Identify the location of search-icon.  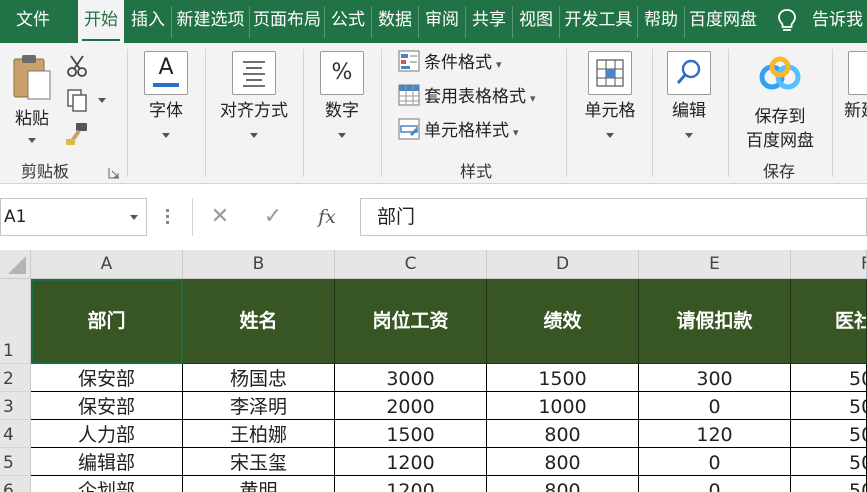
(689, 73).